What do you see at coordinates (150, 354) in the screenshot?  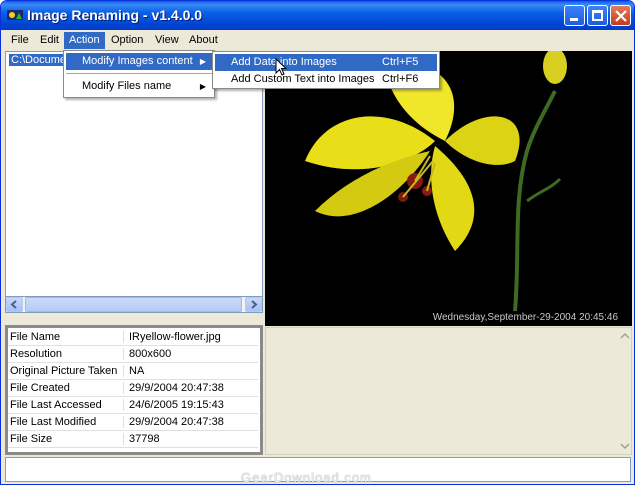 I see `info-value: 800x600` at bounding box center [150, 354].